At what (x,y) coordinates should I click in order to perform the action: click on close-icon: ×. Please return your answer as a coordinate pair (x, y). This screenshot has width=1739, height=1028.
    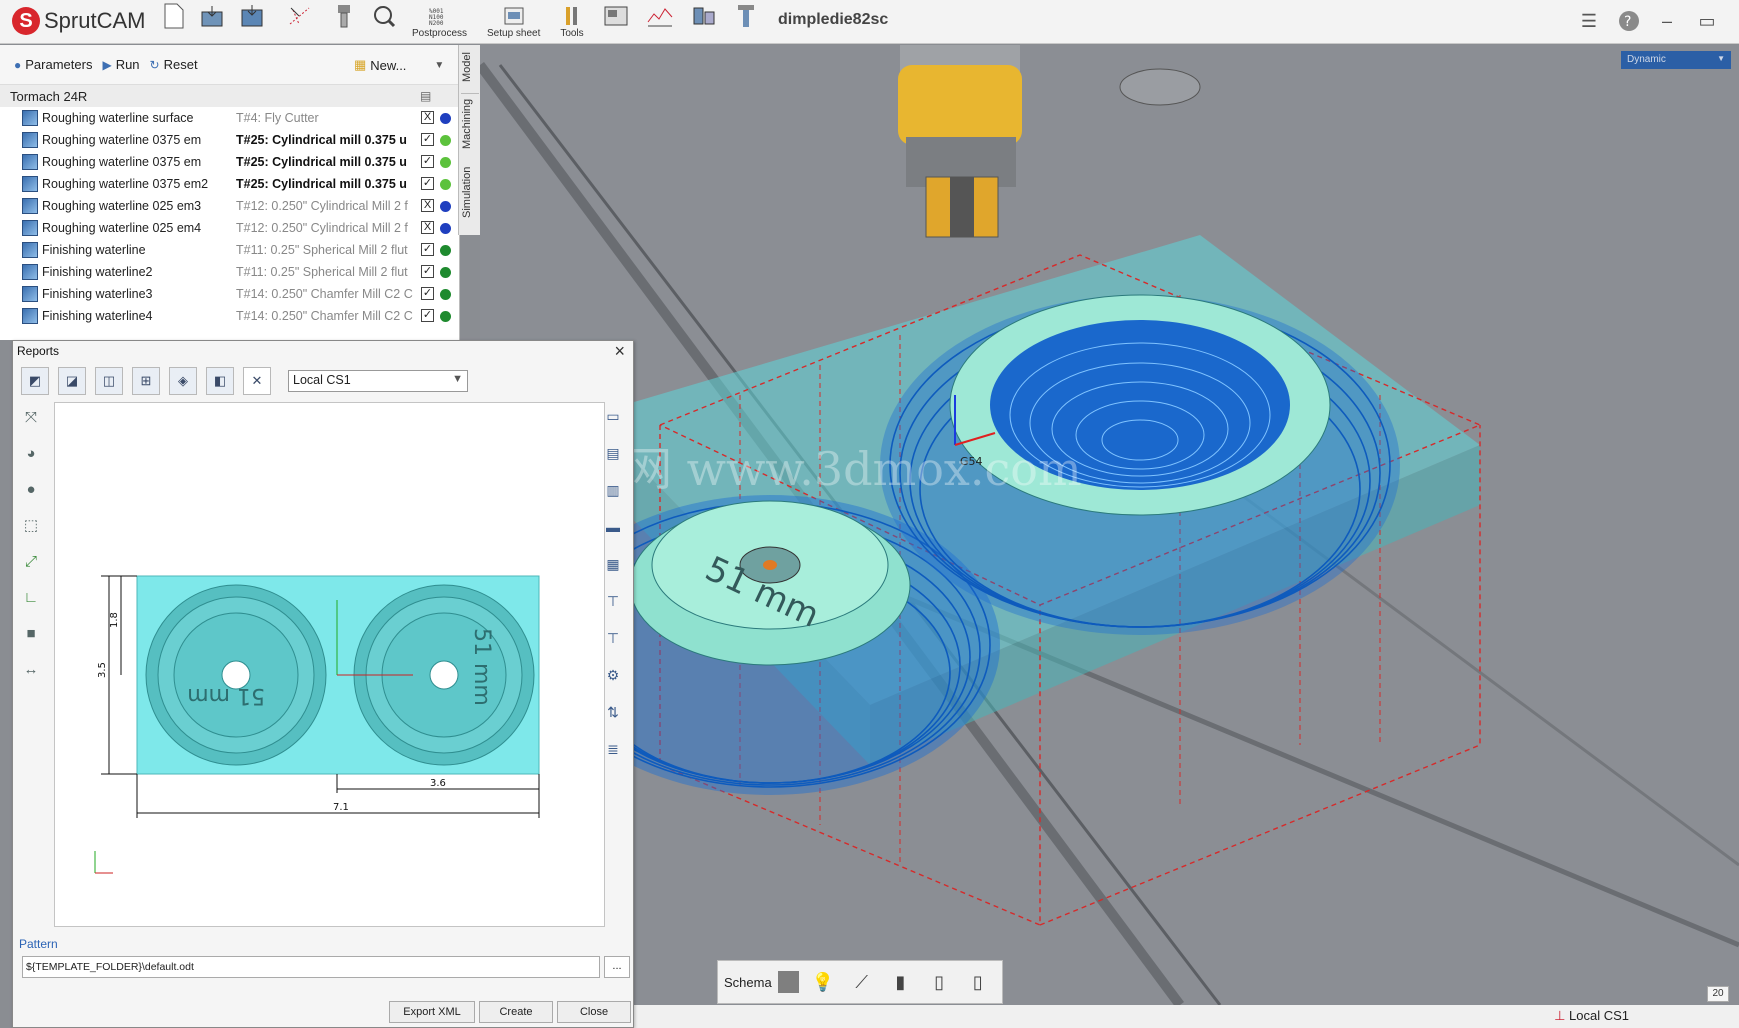
    Looking at the image, I should click on (619, 351).